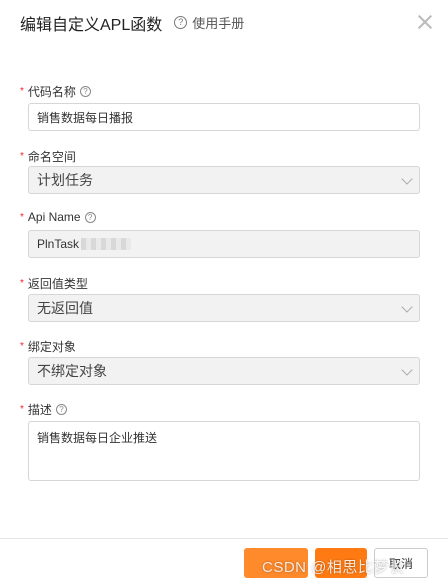  What do you see at coordinates (97, 438) in the screenshot?
I see `description-value: 销售数据每日企业推送` at bounding box center [97, 438].